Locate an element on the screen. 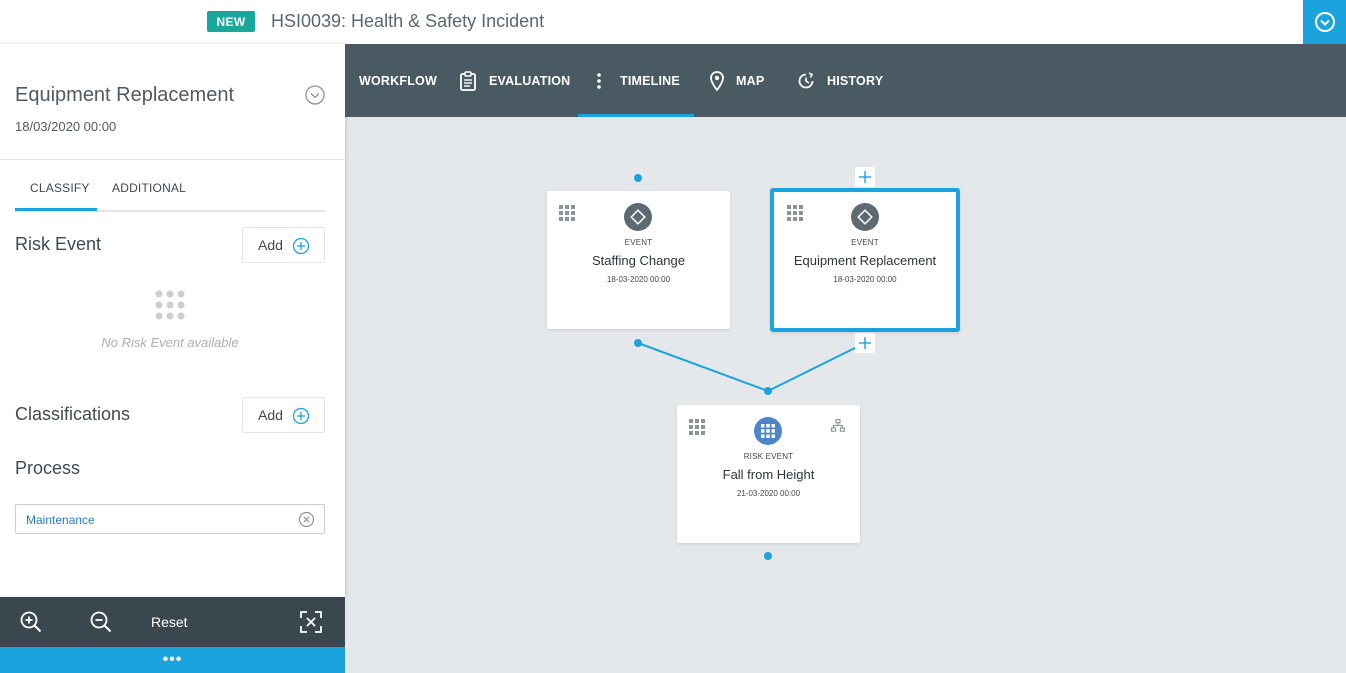  card-title: Staffing Change is located at coordinates (638, 260).